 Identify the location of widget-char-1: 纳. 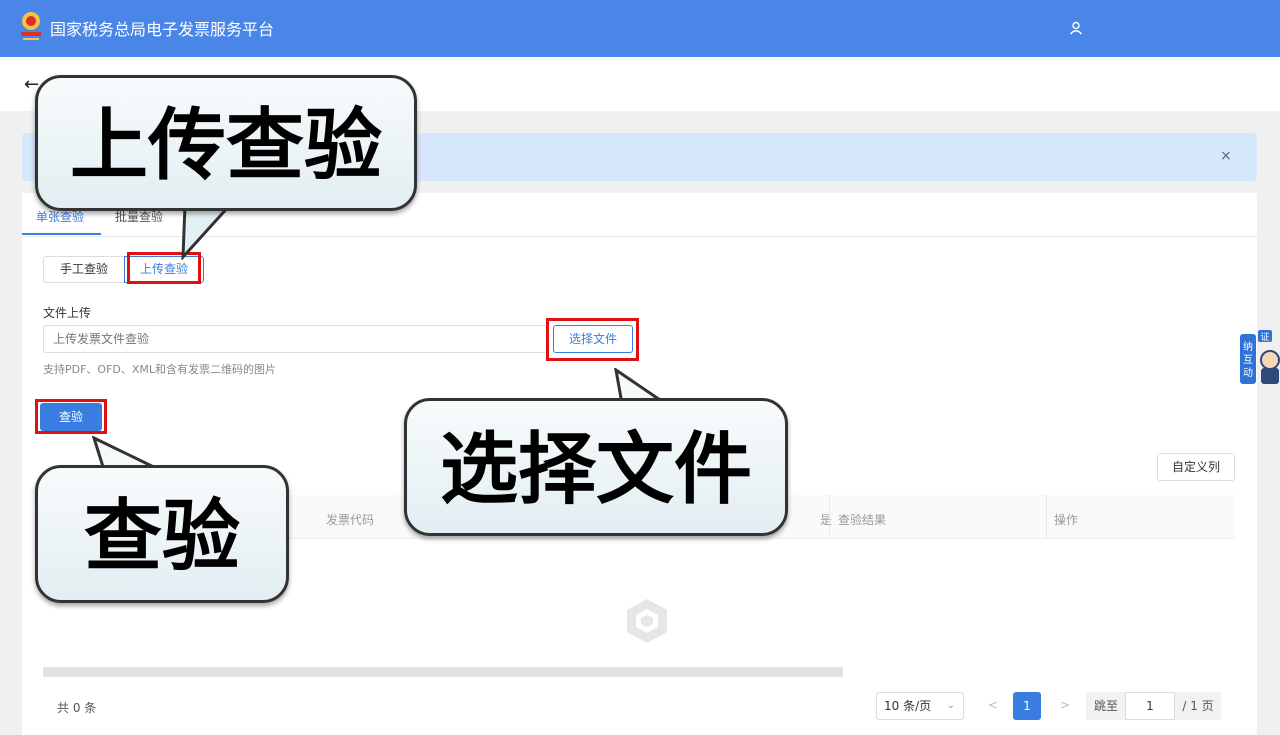
(1248, 346).